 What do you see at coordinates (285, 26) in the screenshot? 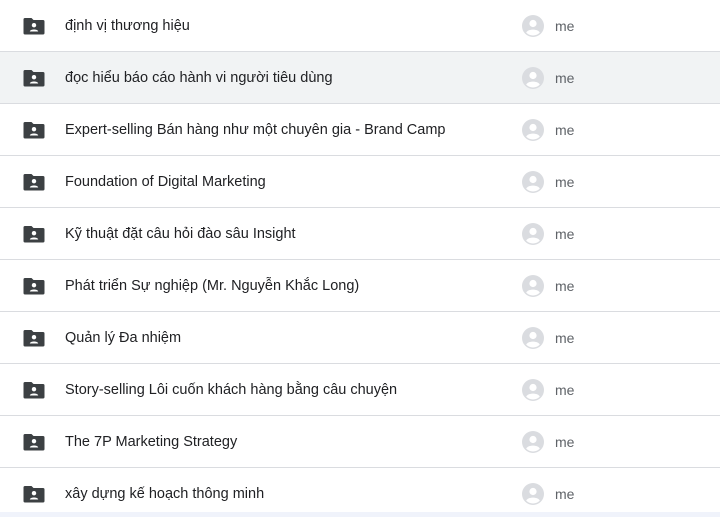
I see `file-name: định vị thương hiệu` at bounding box center [285, 26].